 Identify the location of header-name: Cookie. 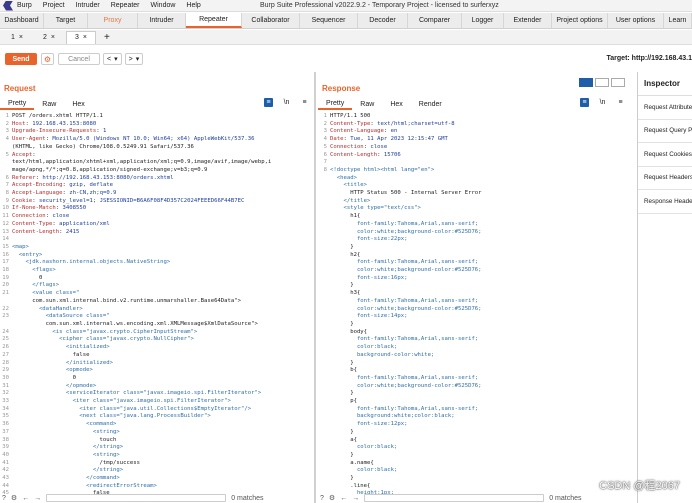
(22, 200).